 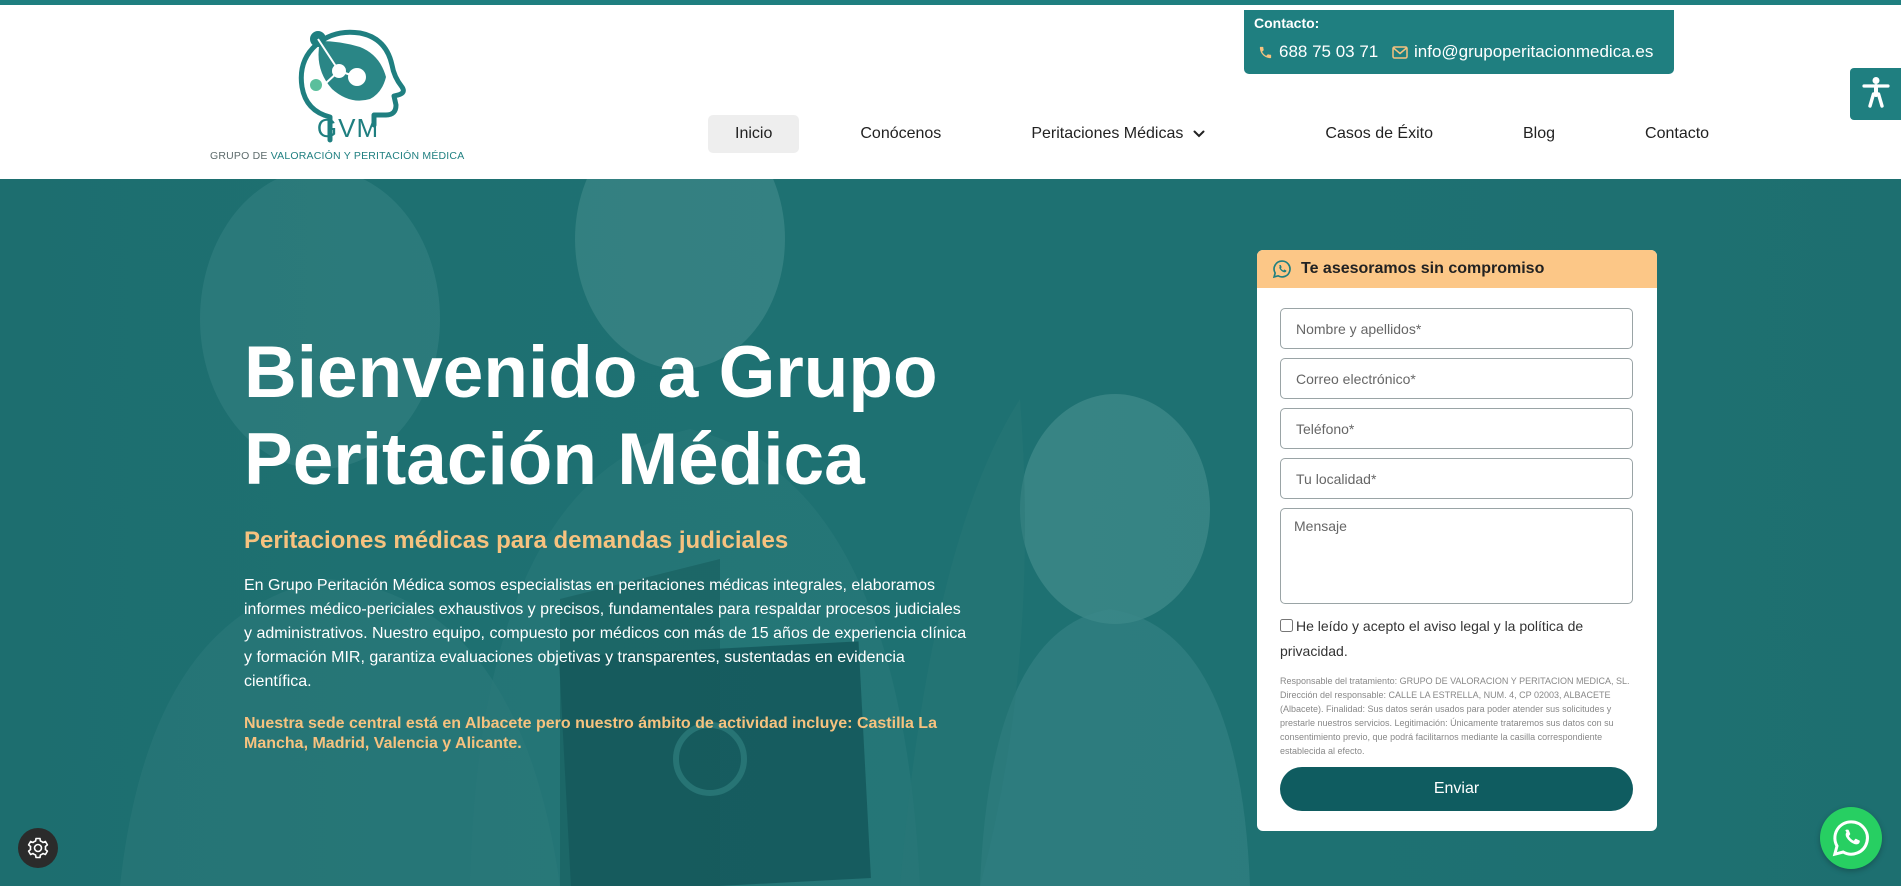 What do you see at coordinates (348, 128) in the screenshot?
I see `svg-text: GVM` at bounding box center [348, 128].